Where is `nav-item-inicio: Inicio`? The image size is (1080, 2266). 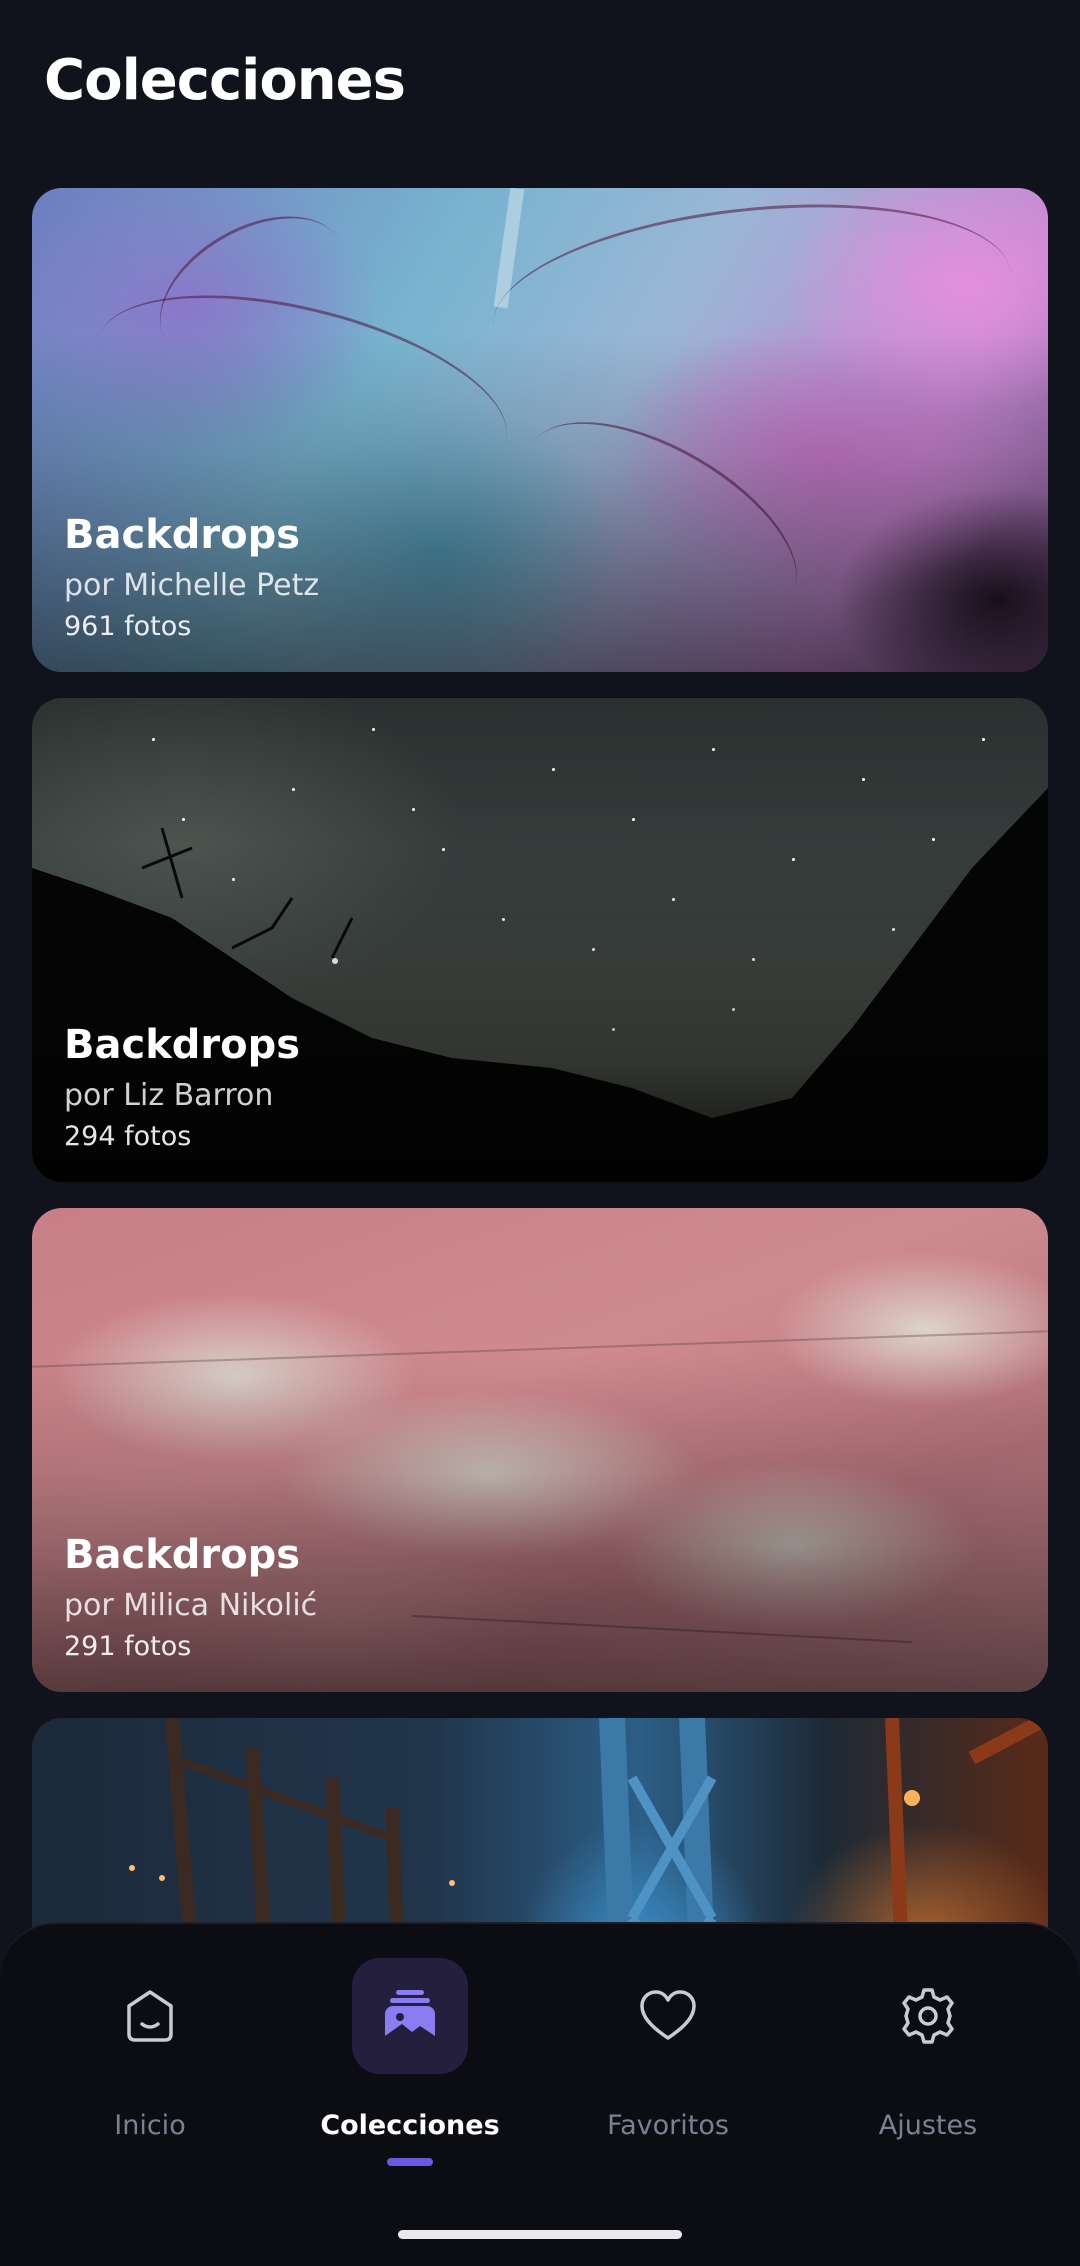 nav-item-inicio: Inicio is located at coordinates (150, 2058).